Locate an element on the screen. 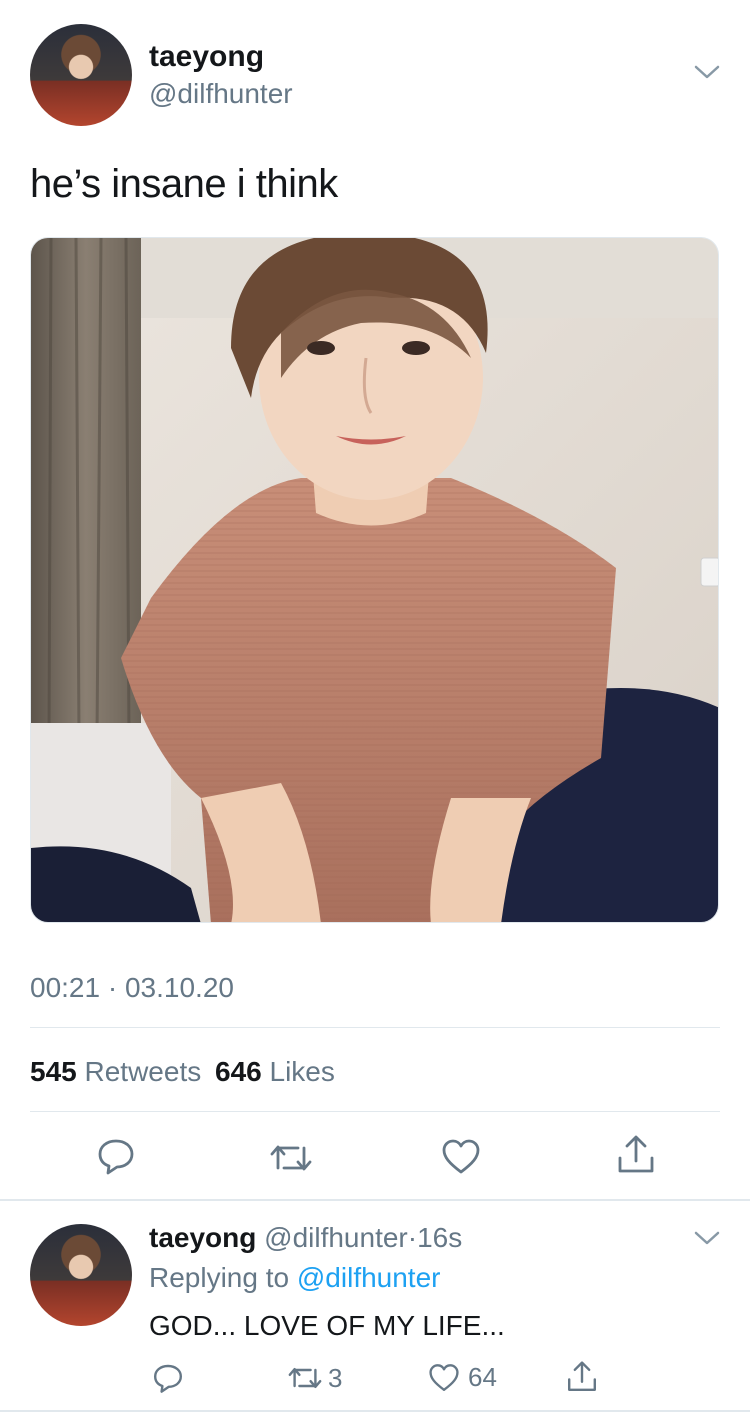 The image size is (750, 1413). section-divider is located at coordinates (375, 1200).